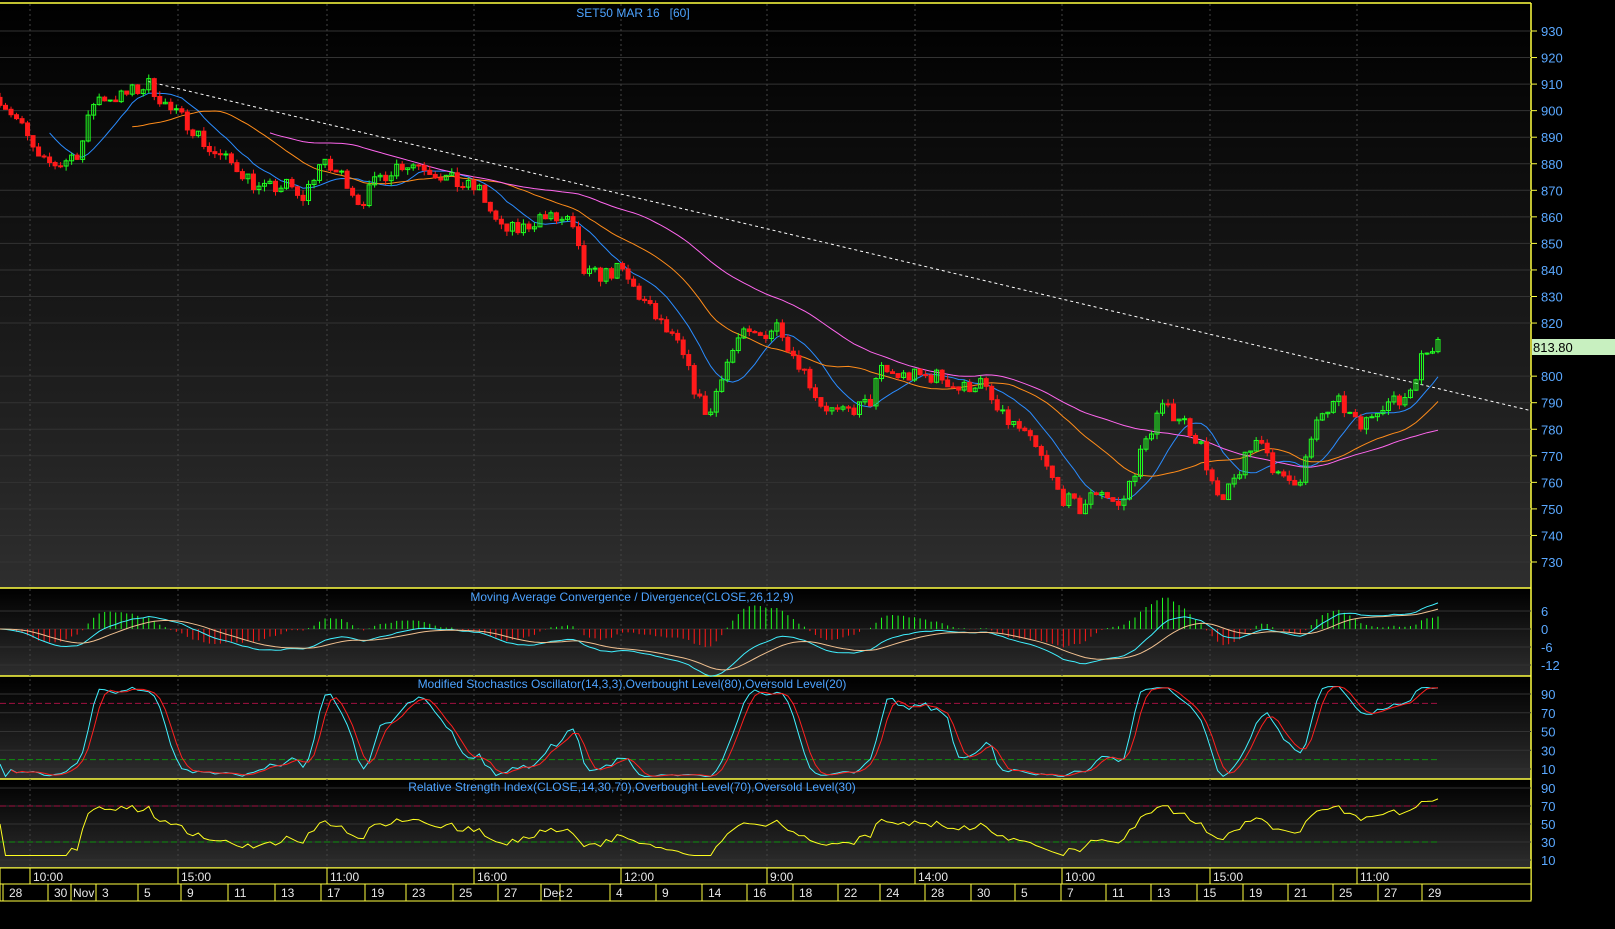 This screenshot has width=1615, height=929. I want to click on date-label: 19, so click(378, 893).